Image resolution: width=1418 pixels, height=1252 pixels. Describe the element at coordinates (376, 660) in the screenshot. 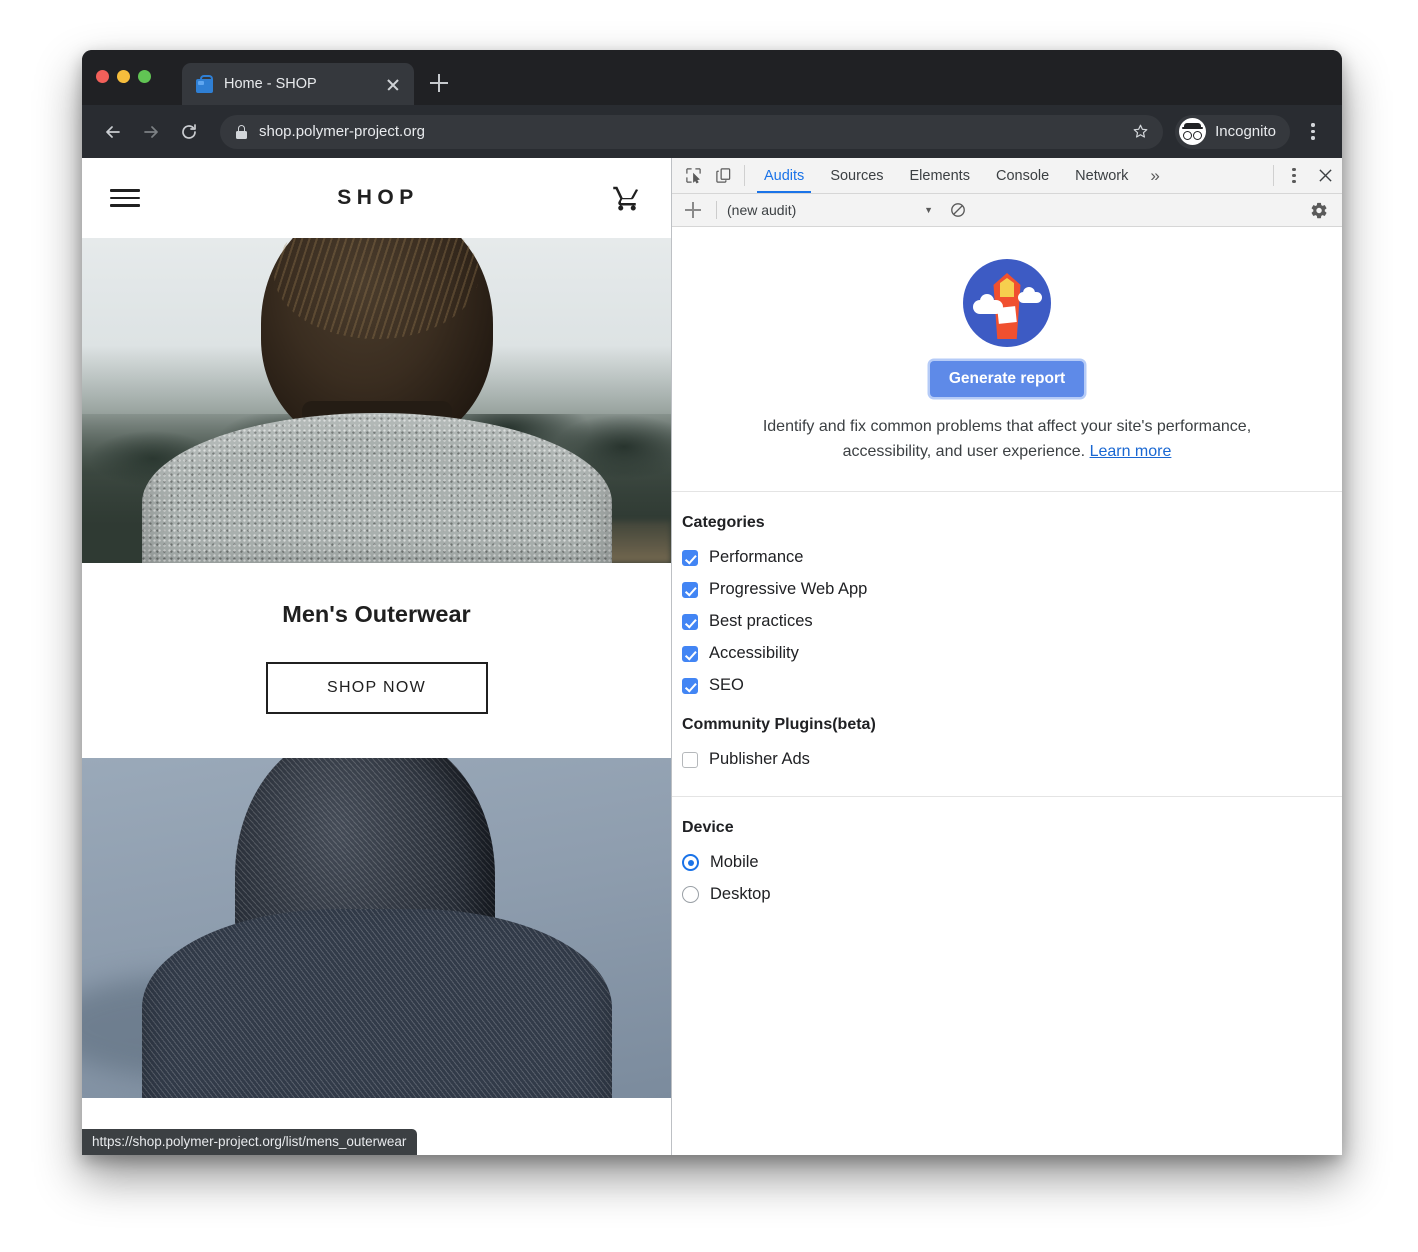

I see `promo-block: Men's Outerwear SHOP NOW` at that location.